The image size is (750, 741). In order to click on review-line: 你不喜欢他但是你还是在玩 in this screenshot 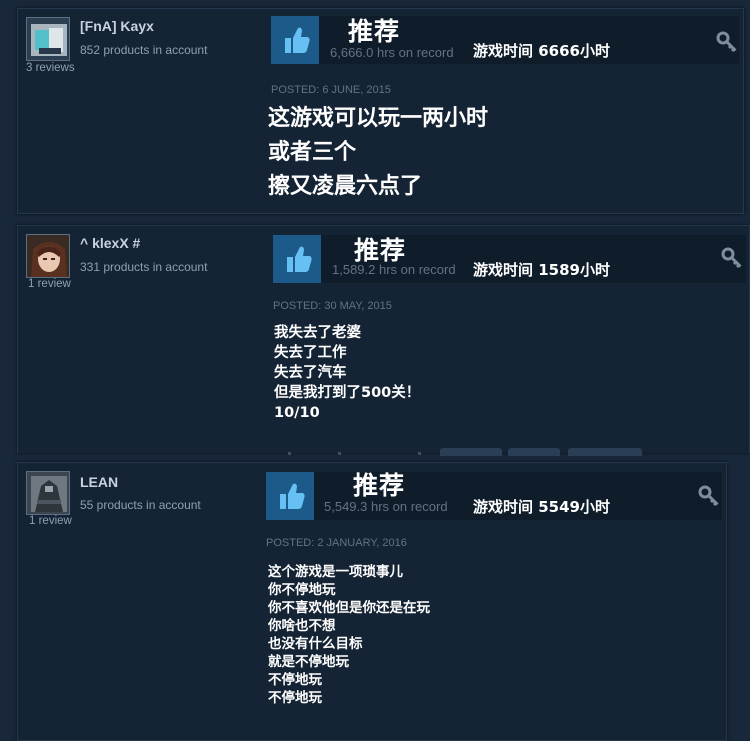, I will do `click(349, 608)`.